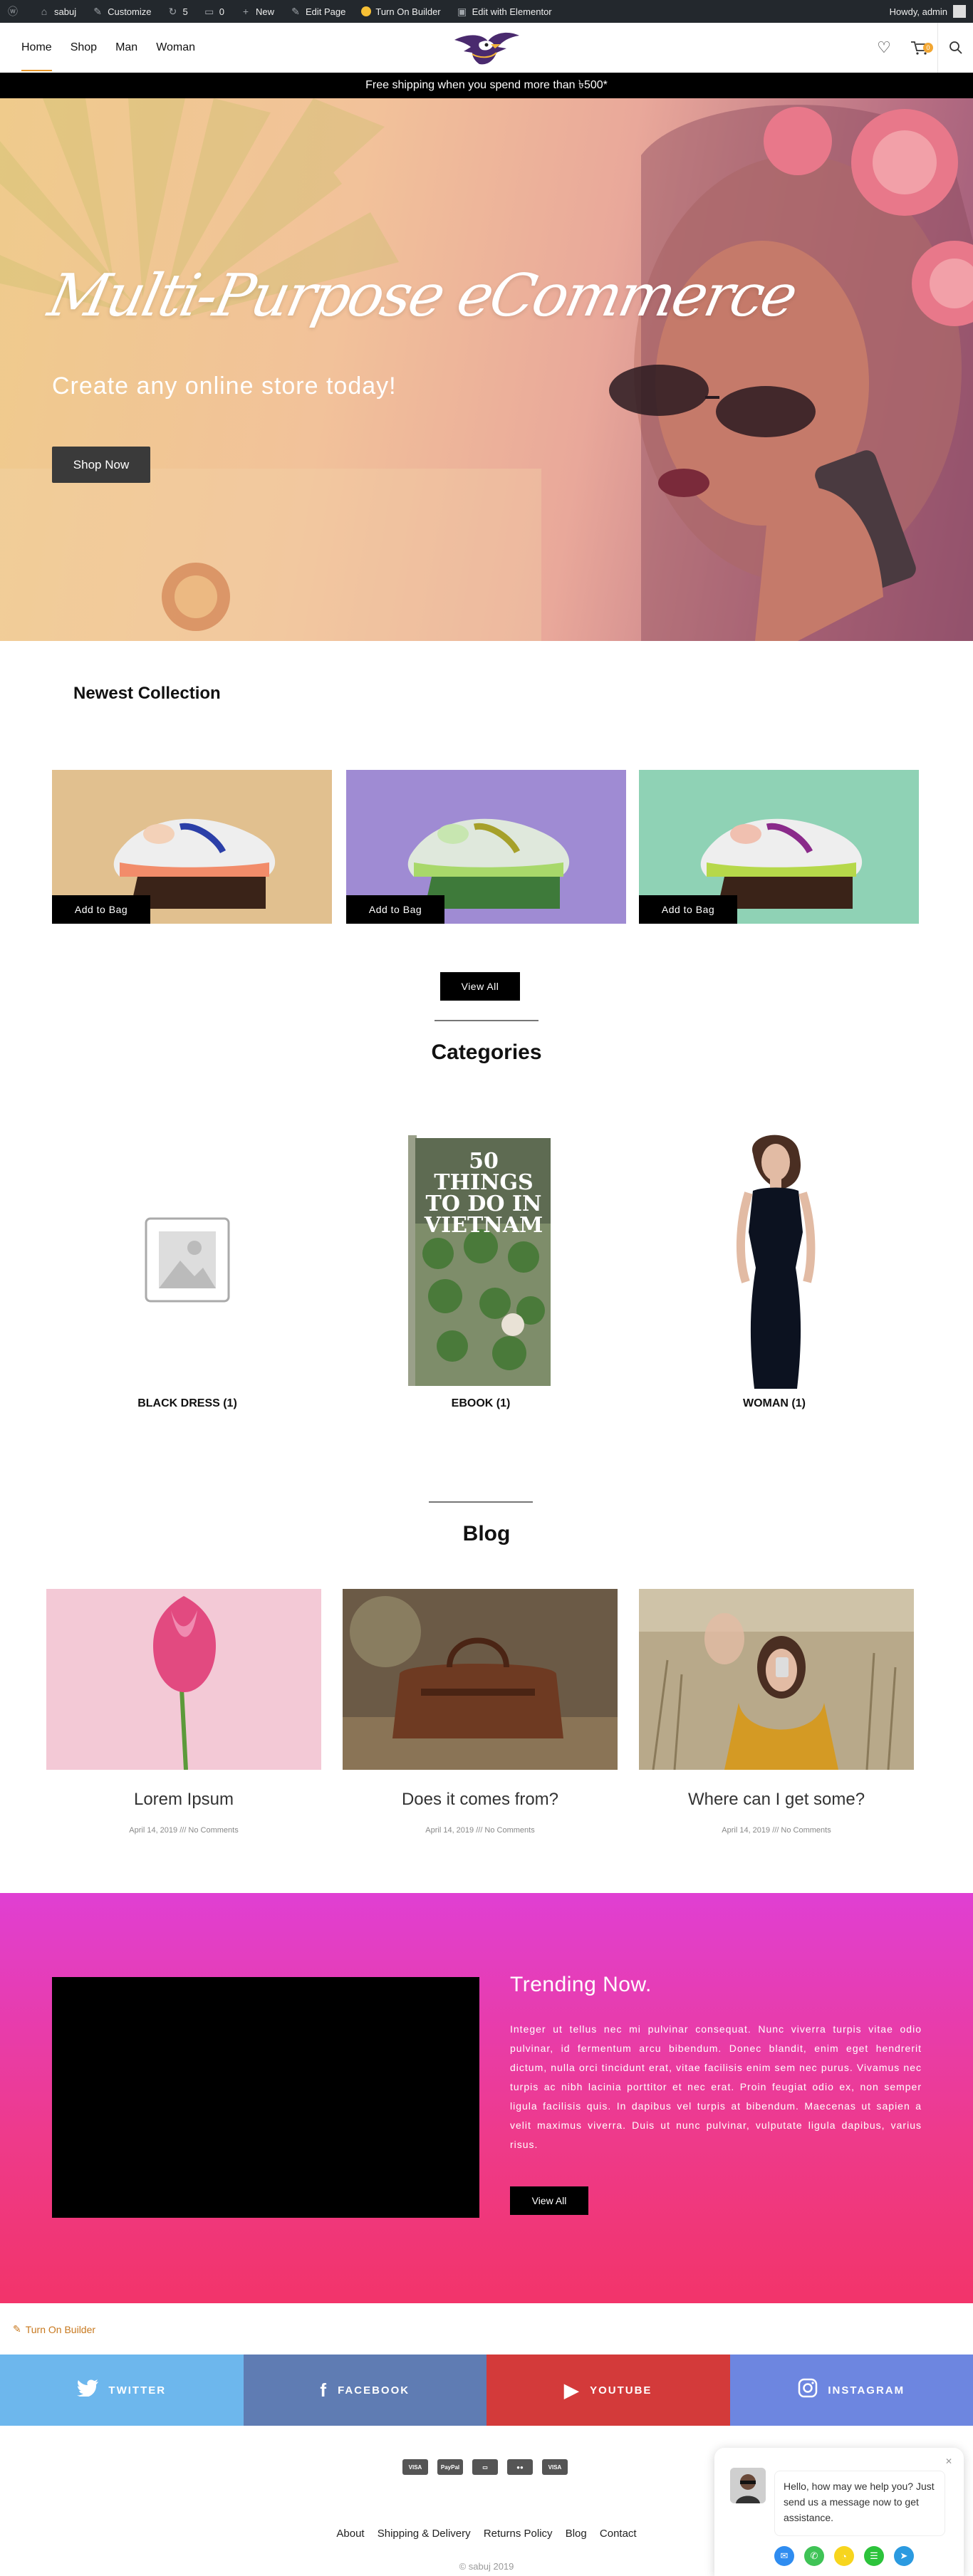 The width and height of the screenshot is (973, 2576). What do you see at coordinates (949, 2461) in the screenshot?
I see `close-icon: ✕` at bounding box center [949, 2461].